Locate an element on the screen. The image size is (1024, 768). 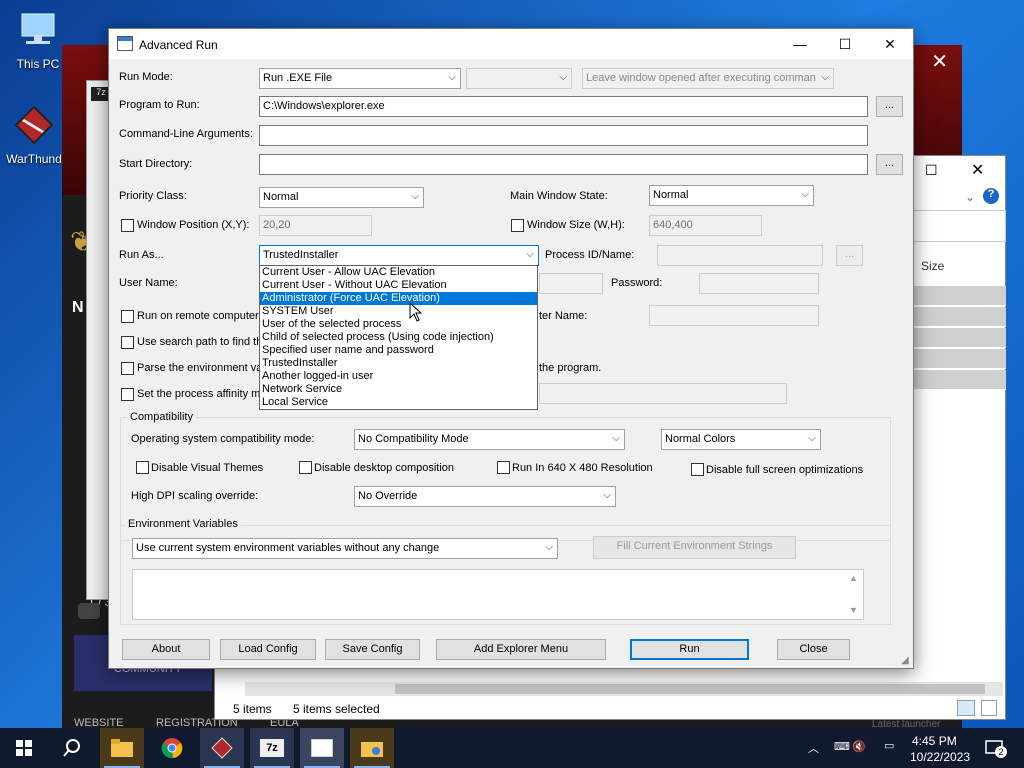
parse-env-label: Parse the environment va is located at coordinates (200, 368).